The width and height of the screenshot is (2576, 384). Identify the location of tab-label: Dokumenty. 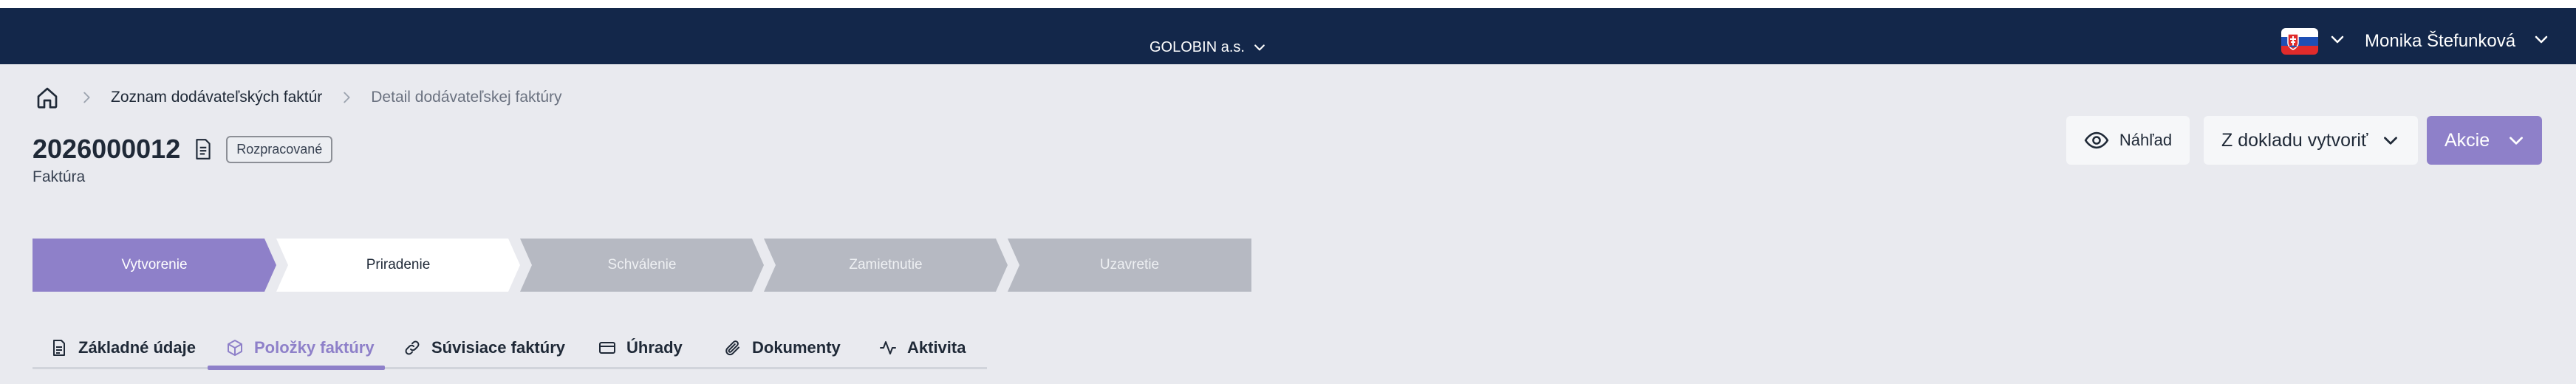
(796, 348).